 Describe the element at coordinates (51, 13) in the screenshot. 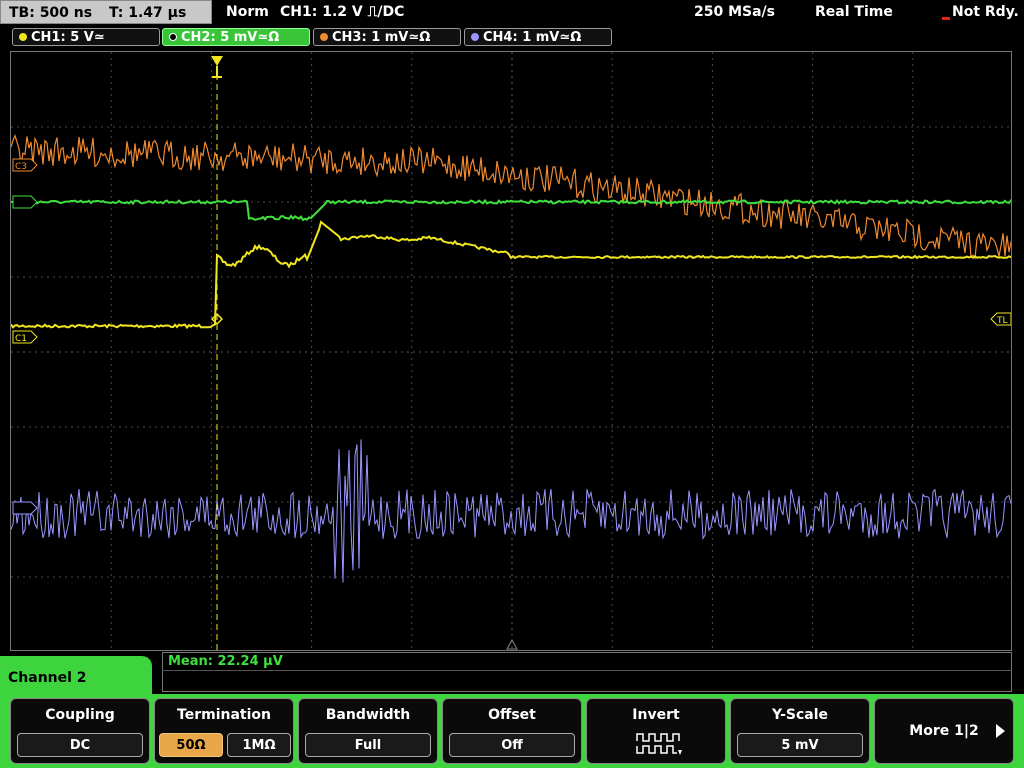

I see `timebase-value: TB: 500 ns` at that location.